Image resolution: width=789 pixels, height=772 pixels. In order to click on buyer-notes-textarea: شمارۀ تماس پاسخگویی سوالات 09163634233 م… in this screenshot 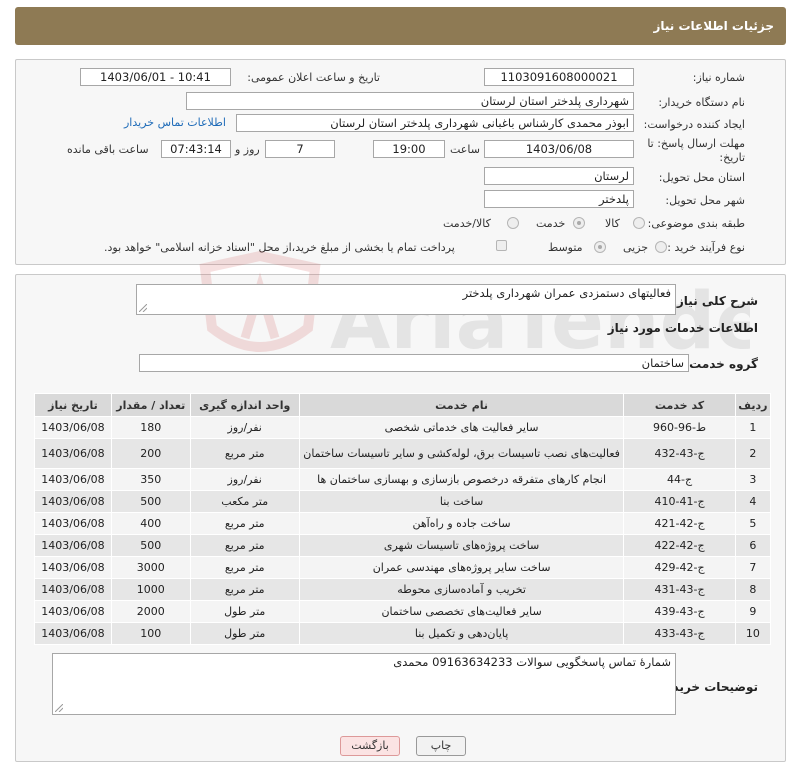, I will do `click(364, 684)`.